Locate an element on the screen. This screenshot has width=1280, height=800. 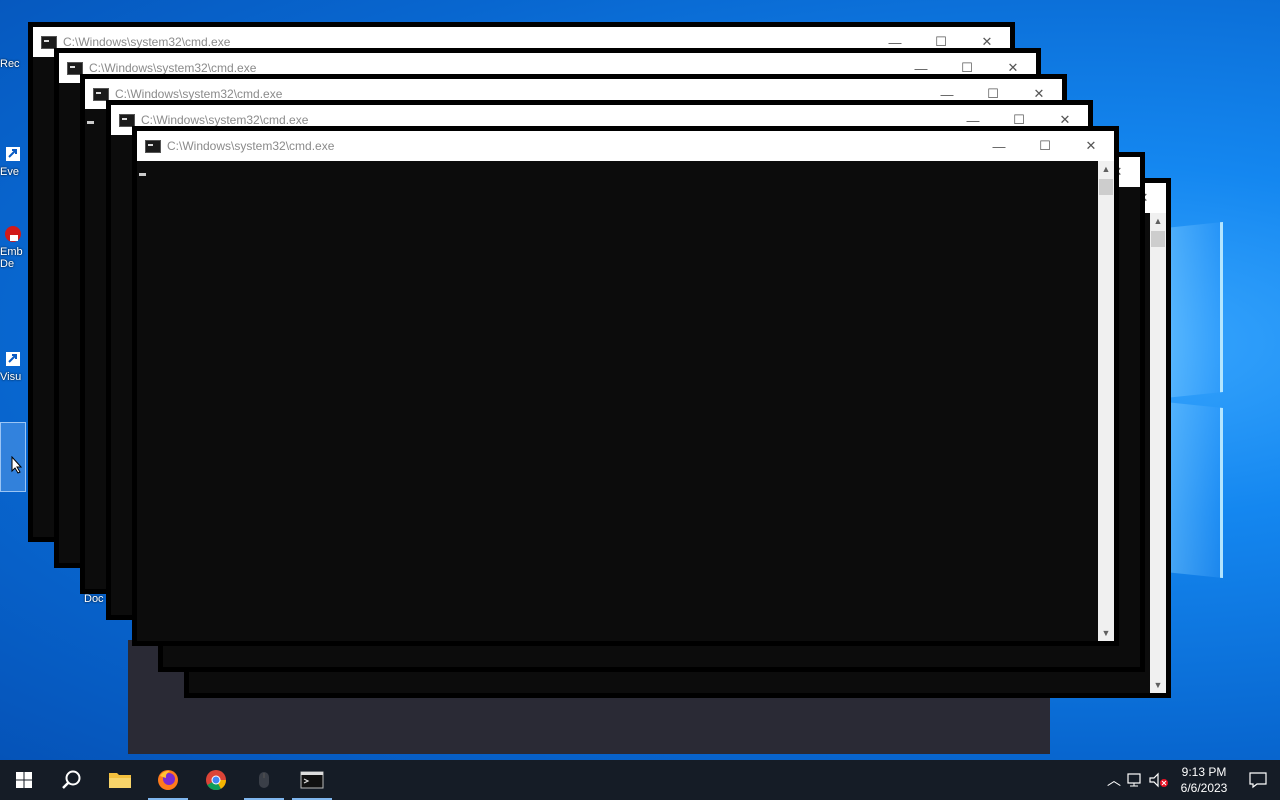
start-button is located at coordinates (24, 780).